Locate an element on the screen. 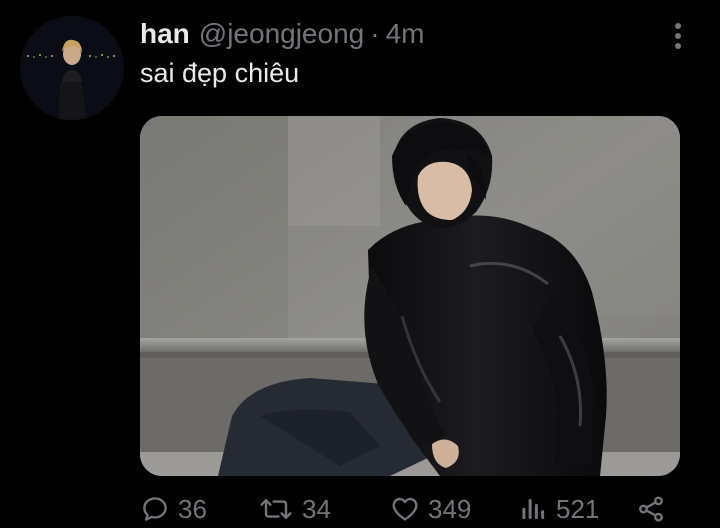 The image size is (720, 528). more-vertical-icon is located at coordinates (678, 36).